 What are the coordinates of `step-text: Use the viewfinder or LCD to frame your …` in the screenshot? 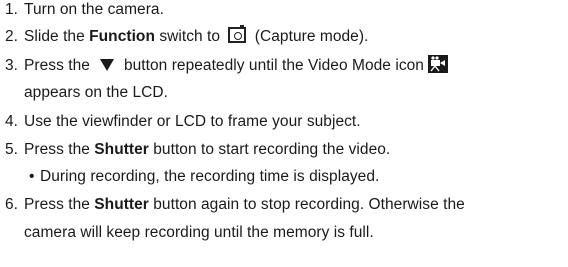 It's located at (192, 121).